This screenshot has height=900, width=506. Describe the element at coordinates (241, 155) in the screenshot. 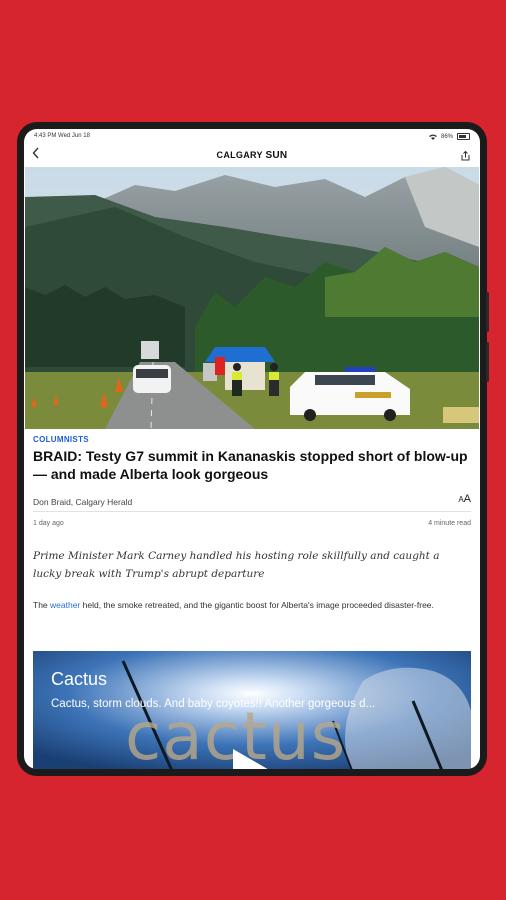

I see `logo-text-1: CALGARY` at that location.